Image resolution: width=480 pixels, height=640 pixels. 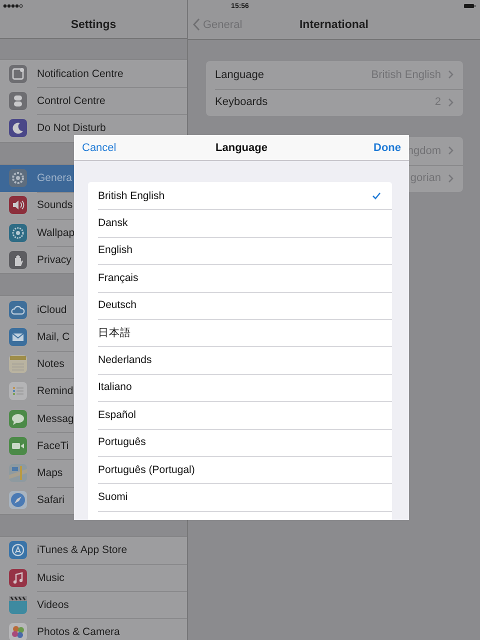 I want to click on popup-title: Language, so click(x=242, y=148).